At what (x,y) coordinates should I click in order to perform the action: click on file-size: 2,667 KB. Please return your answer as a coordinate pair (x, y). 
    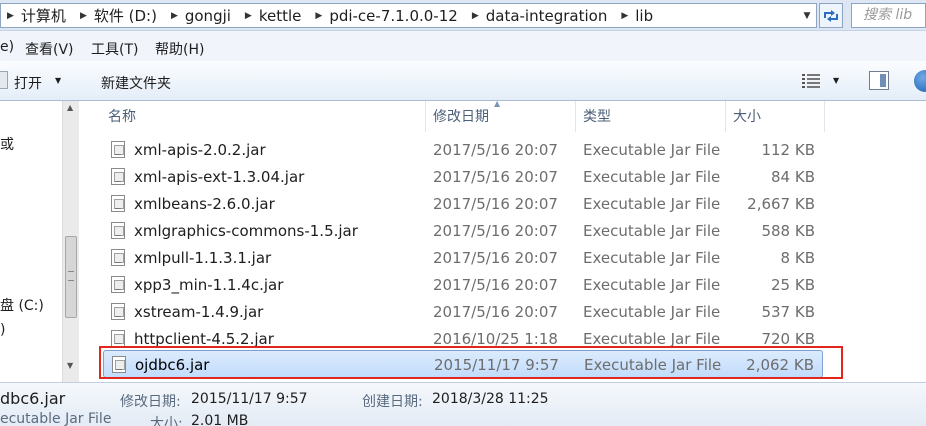
    Looking at the image, I should click on (781, 204).